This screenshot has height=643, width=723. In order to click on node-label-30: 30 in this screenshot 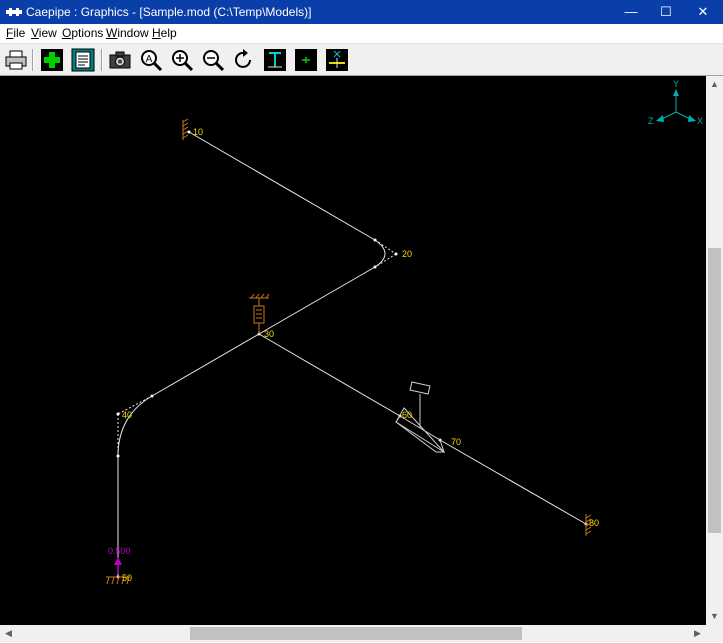, I will do `click(269, 334)`.